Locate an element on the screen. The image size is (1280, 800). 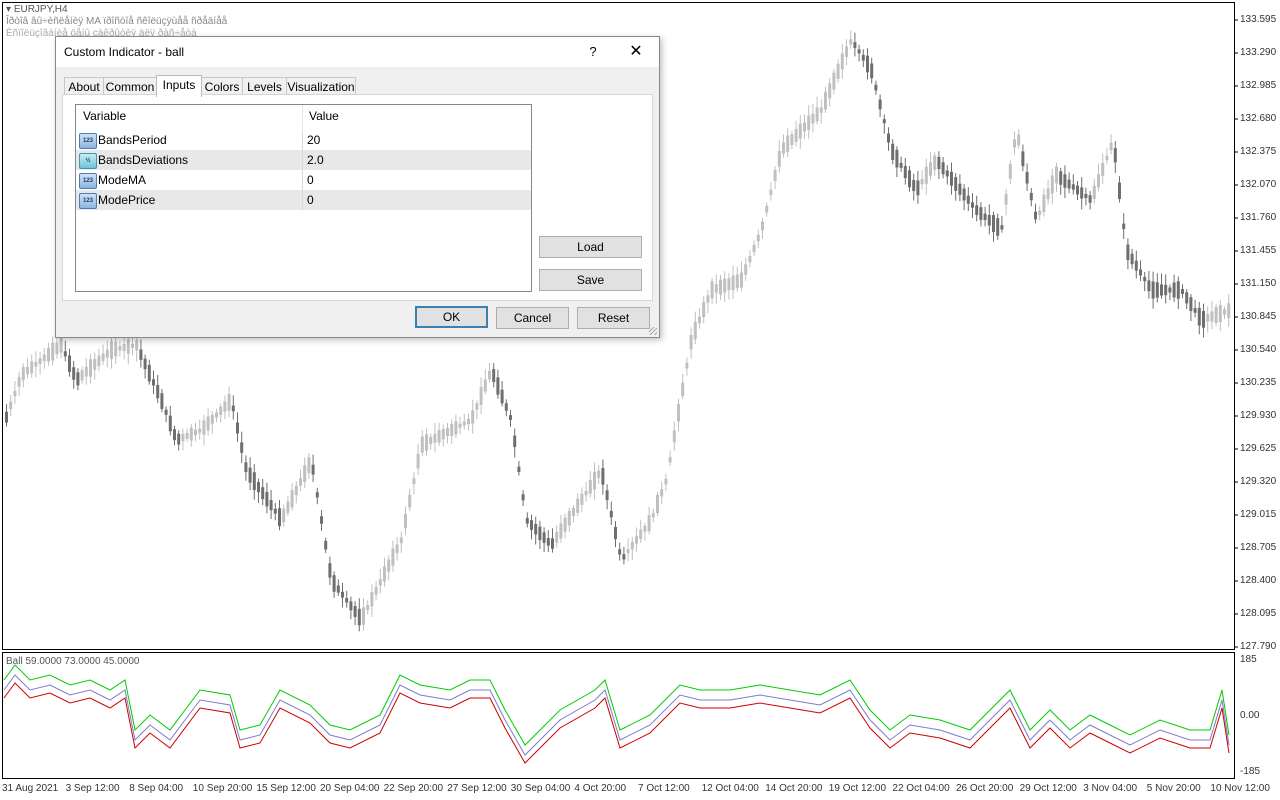
input-row-bandsdeviations: ½ BandsDeviations 2.0 is located at coordinates (303, 160).